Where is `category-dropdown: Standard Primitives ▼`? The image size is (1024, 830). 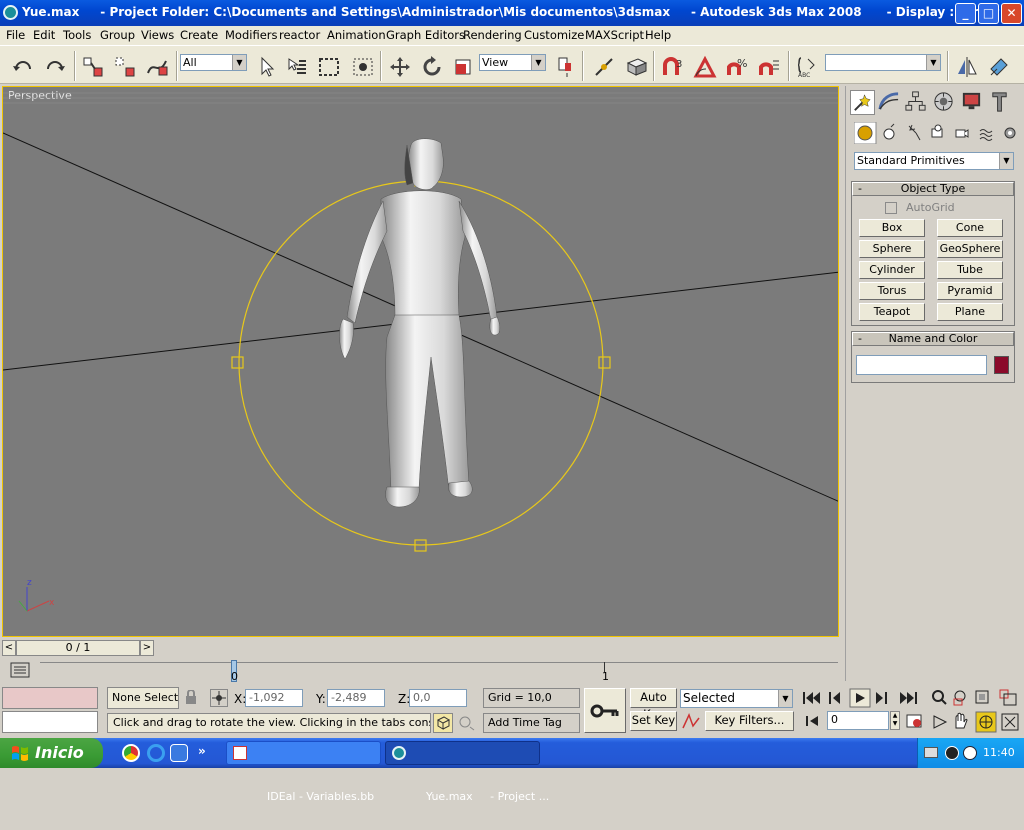
category-dropdown: Standard Primitives ▼ is located at coordinates (934, 161).